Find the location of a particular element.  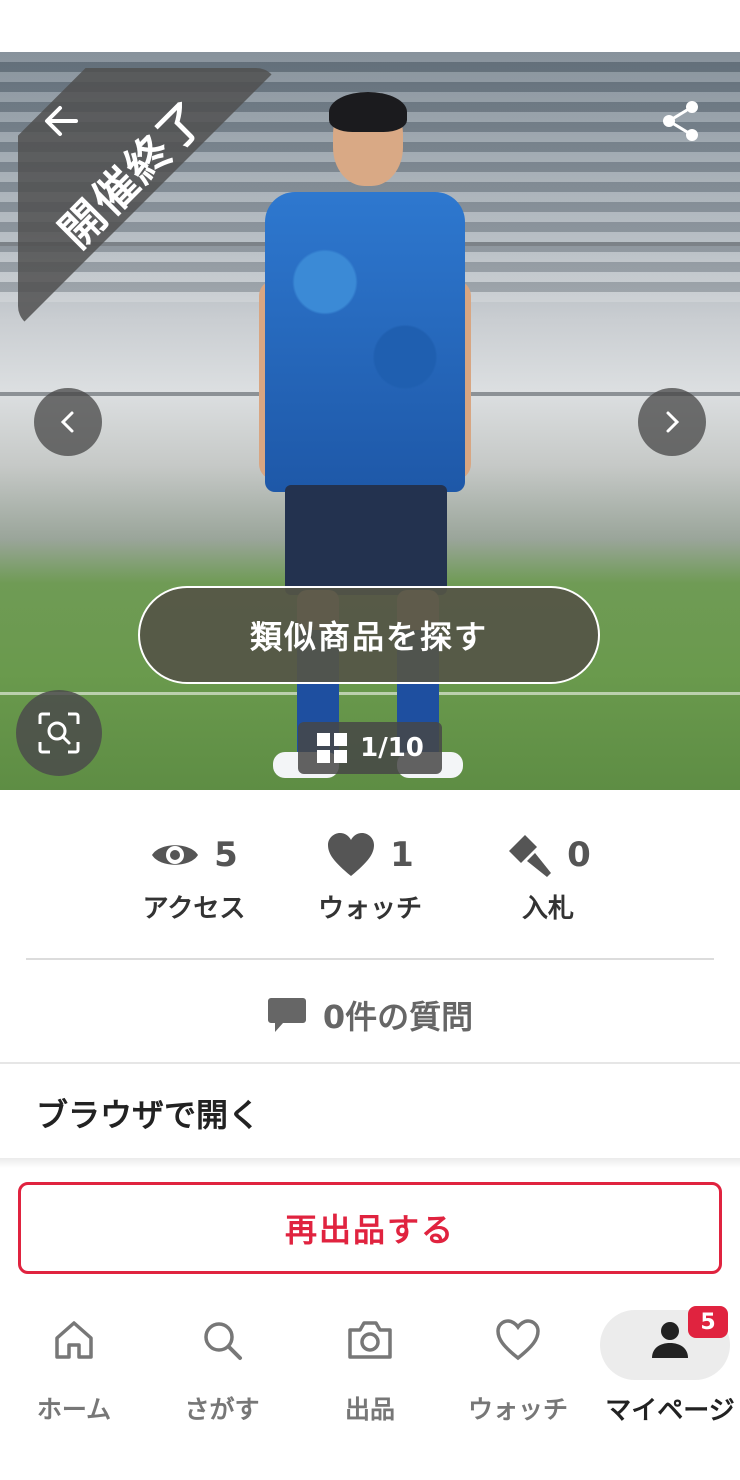

stat-value: 1 is located at coordinates (402, 855).